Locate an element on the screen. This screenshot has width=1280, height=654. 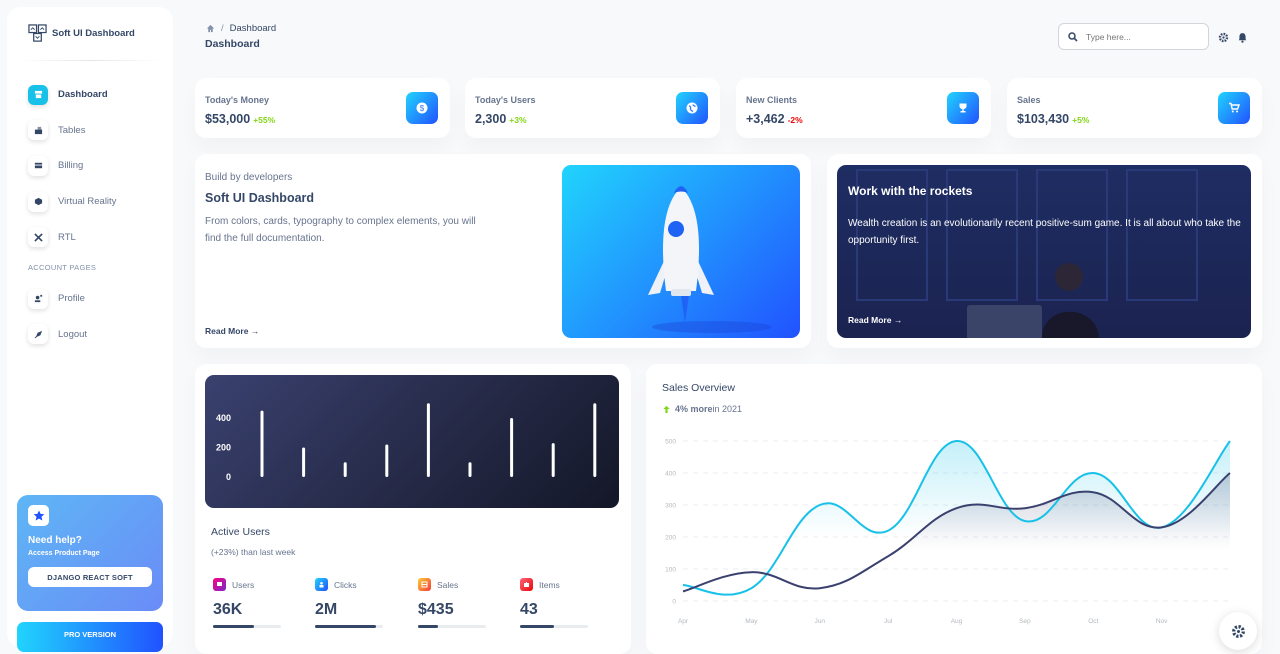
stat-label: Today's Users is located at coordinates (505, 100).